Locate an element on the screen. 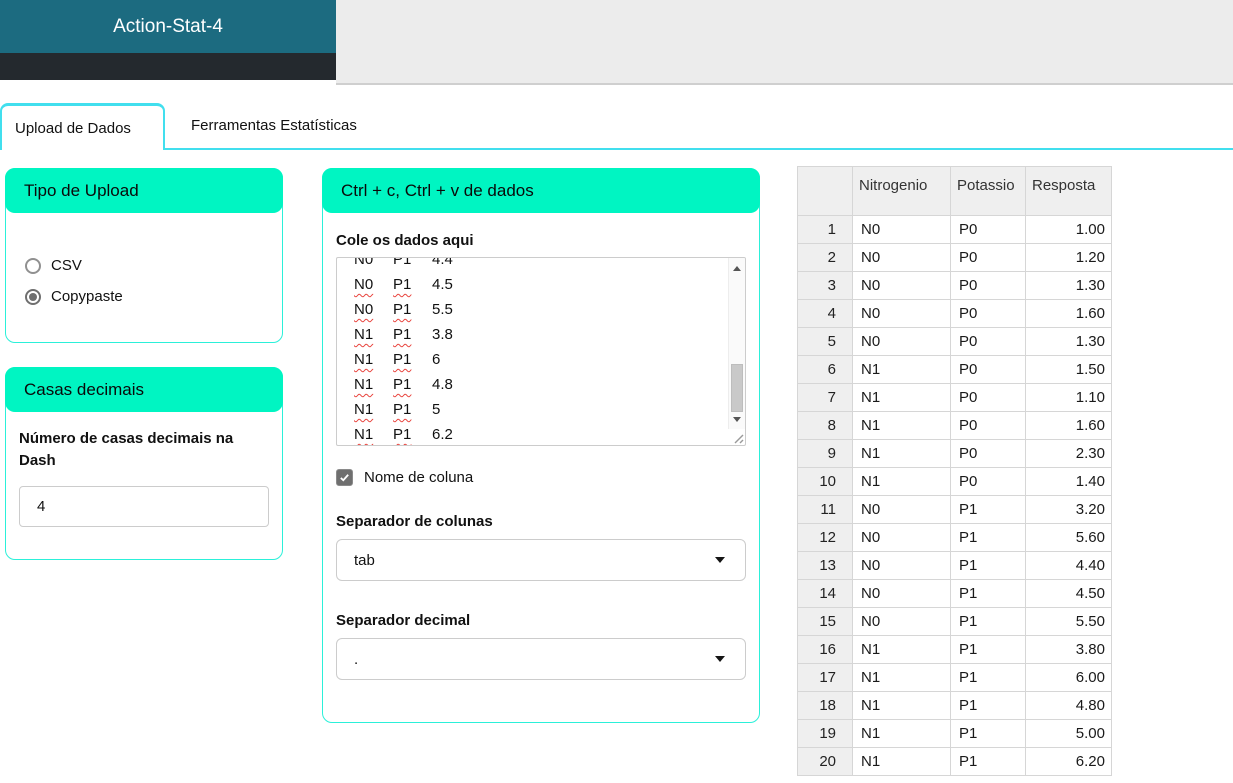  table-row: 7 N1 P0 1.10 is located at coordinates (954, 397).